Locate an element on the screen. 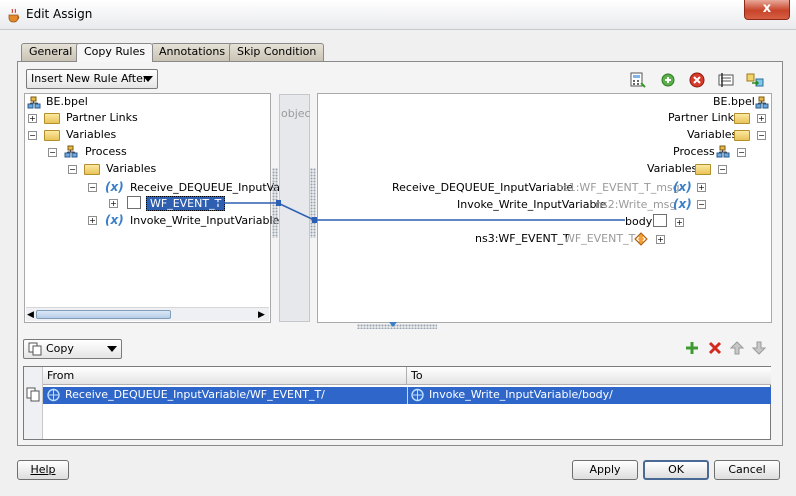  remove-icon is located at coordinates (697, 80).